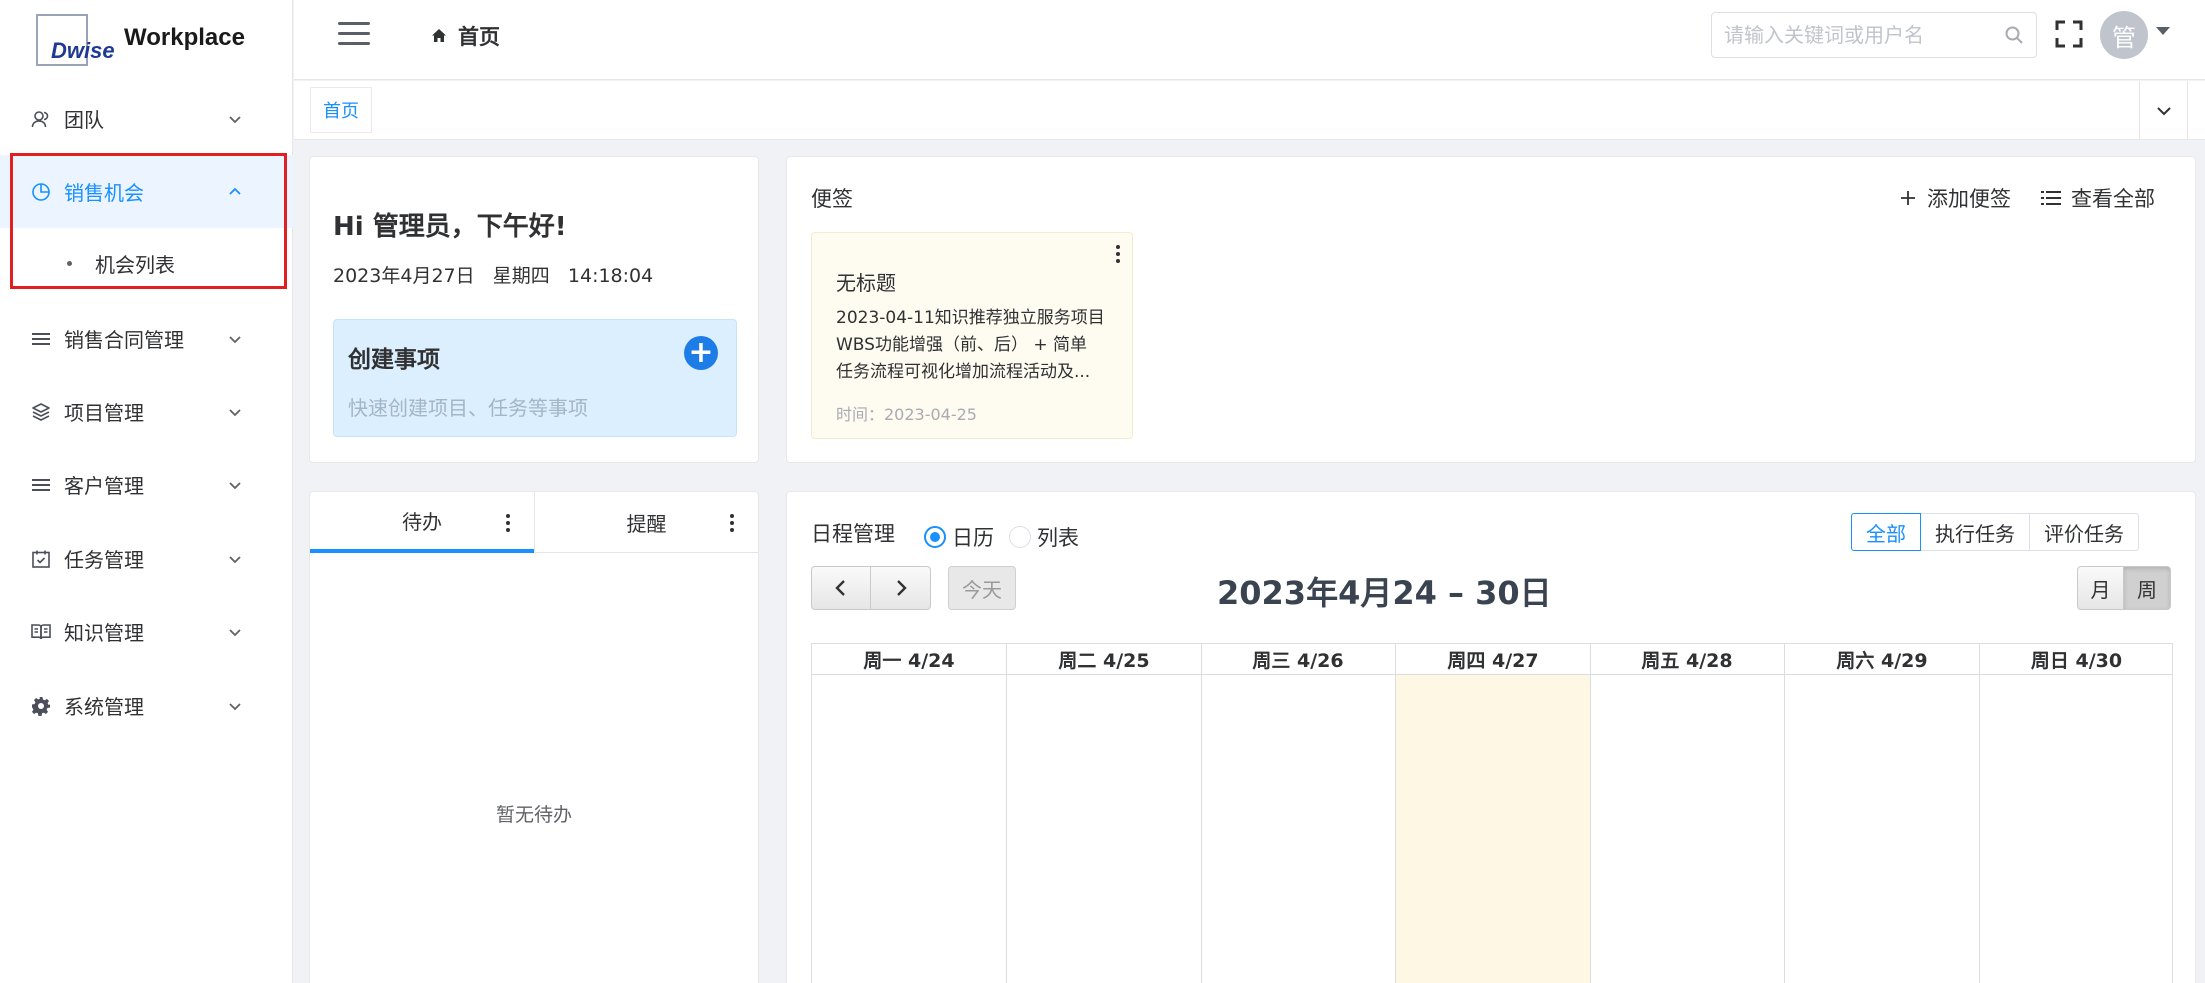 Image resolution: width=2205 pixels, height=983 pixels. What do you see at coordinates (1384, 593) in the screenshot?
I see `calendar-range-title: 2023年4月24 – 30日` at bounding box center [1384, 593].